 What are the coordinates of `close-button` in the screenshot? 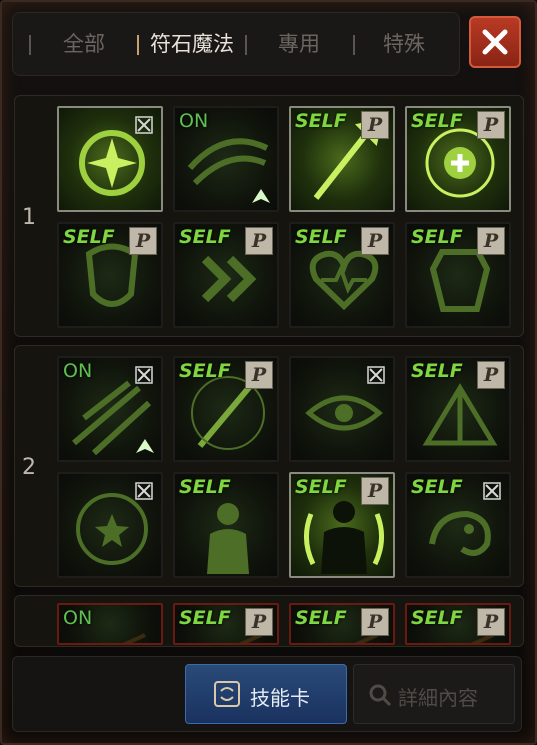 It's located at (495, 42).